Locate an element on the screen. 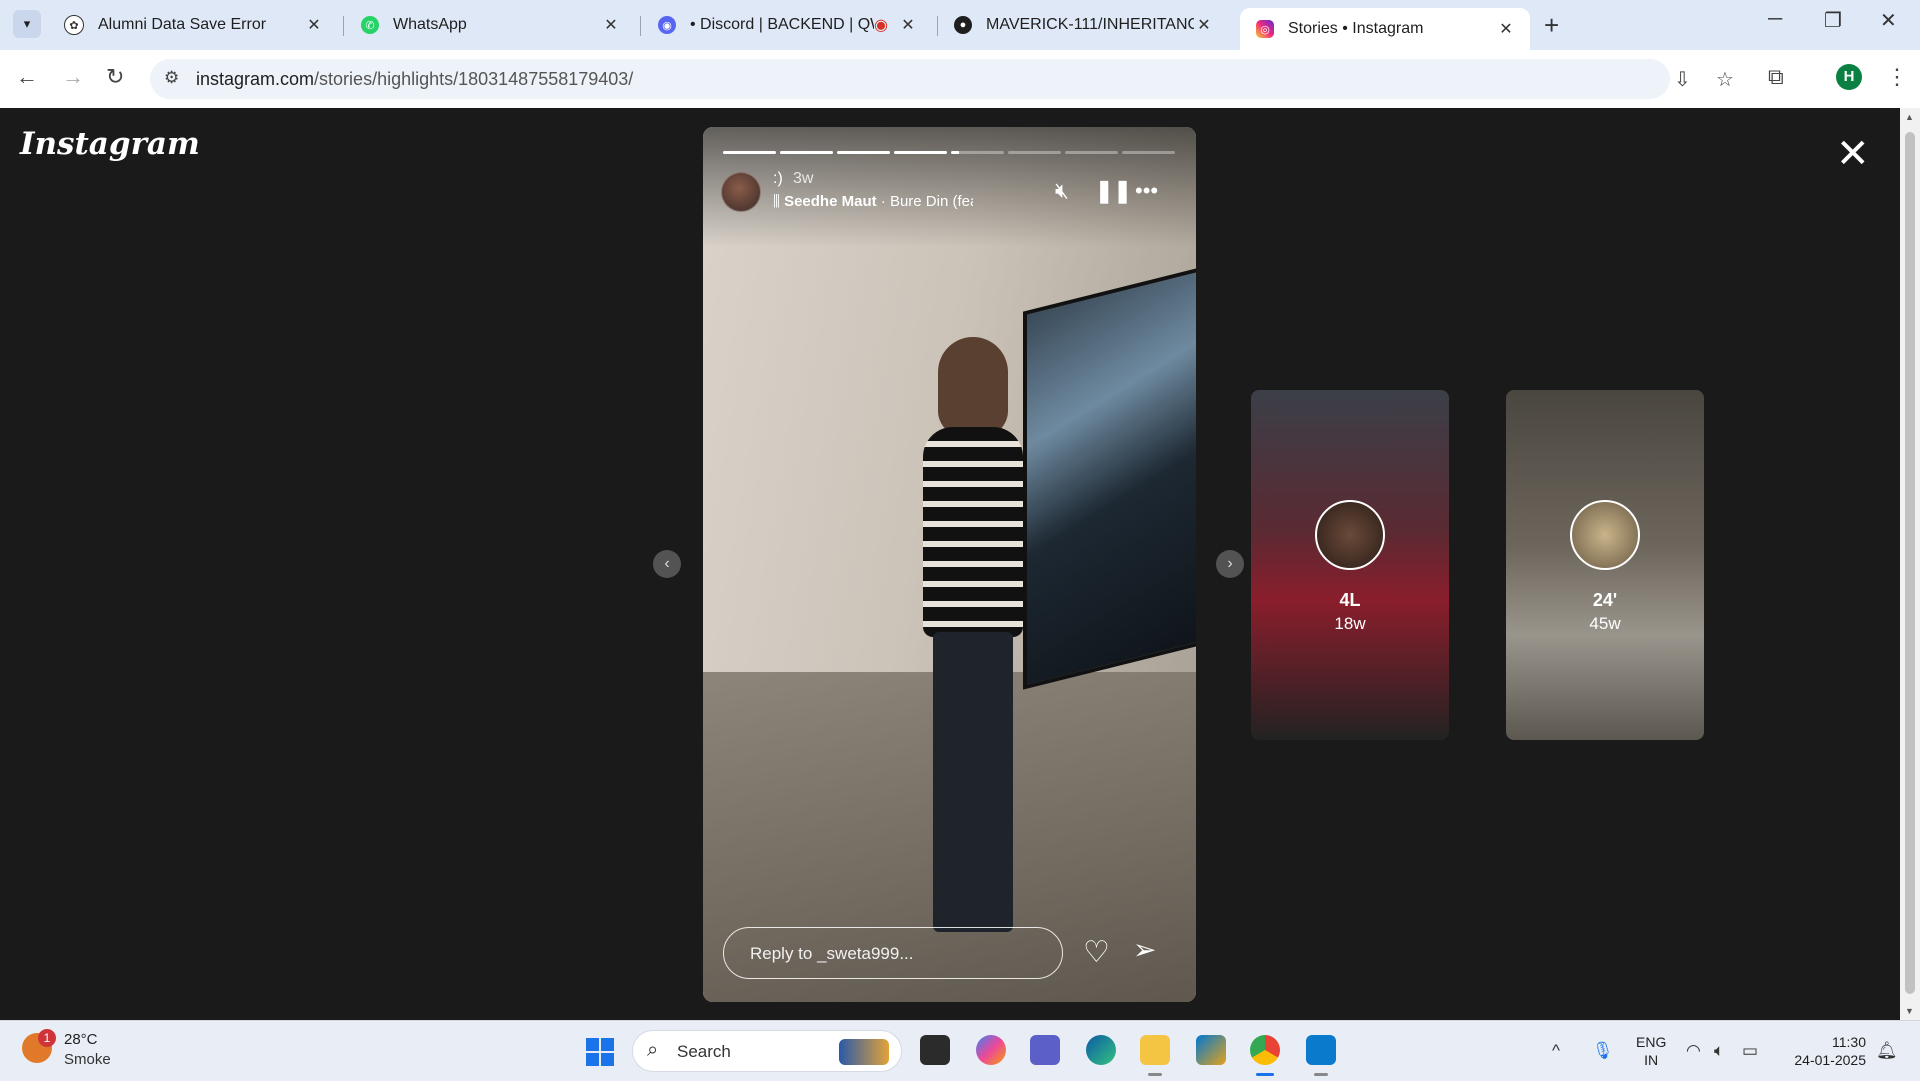 The image size is (1920, 1081). lang-top: ENG is located at coordinates (1651, 1042).